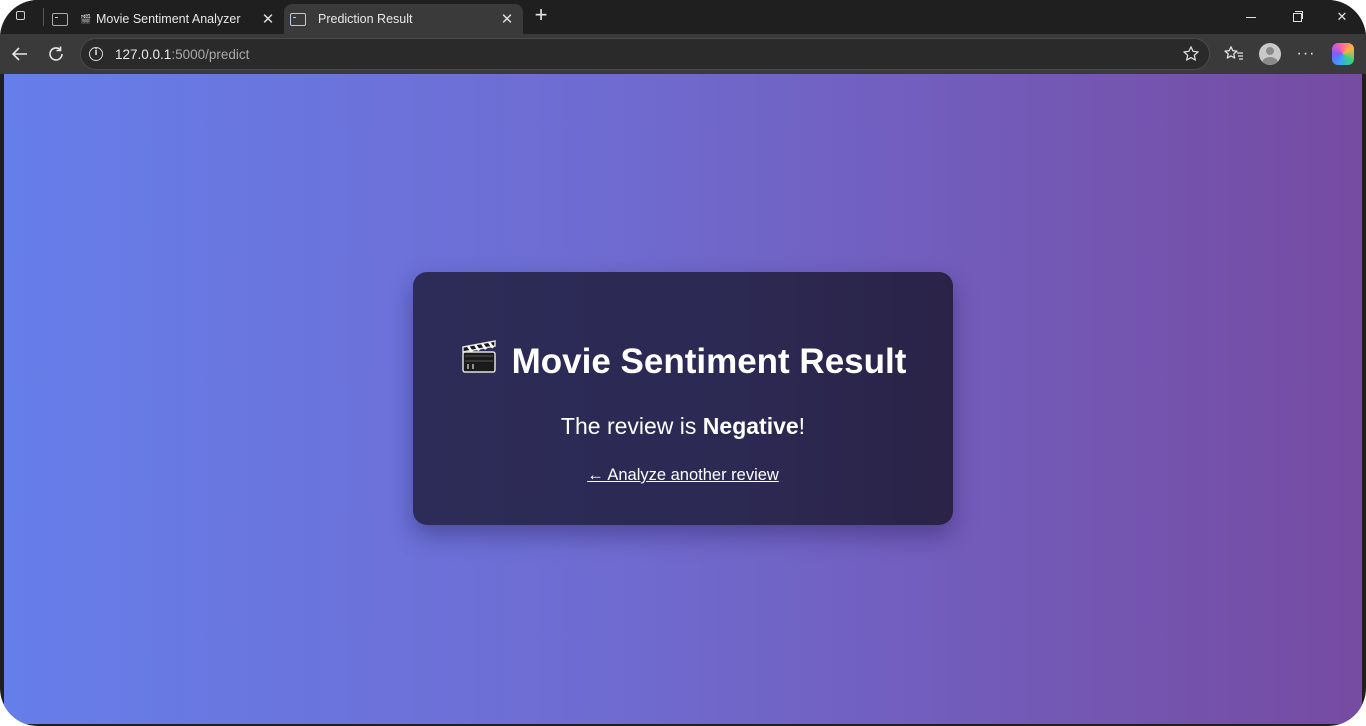 The height and width of the screenshot is (726, 1366). What do you see at coordinates (1234, 54) in the screenshot?
I see `favorites-icon` at bounding box center [1234, 54].